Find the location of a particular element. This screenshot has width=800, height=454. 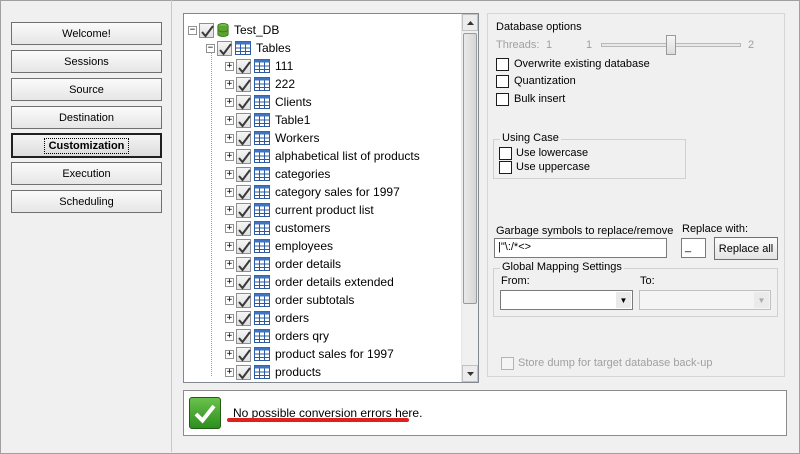

table-row: + Clients is located at coordinates (268, 102).